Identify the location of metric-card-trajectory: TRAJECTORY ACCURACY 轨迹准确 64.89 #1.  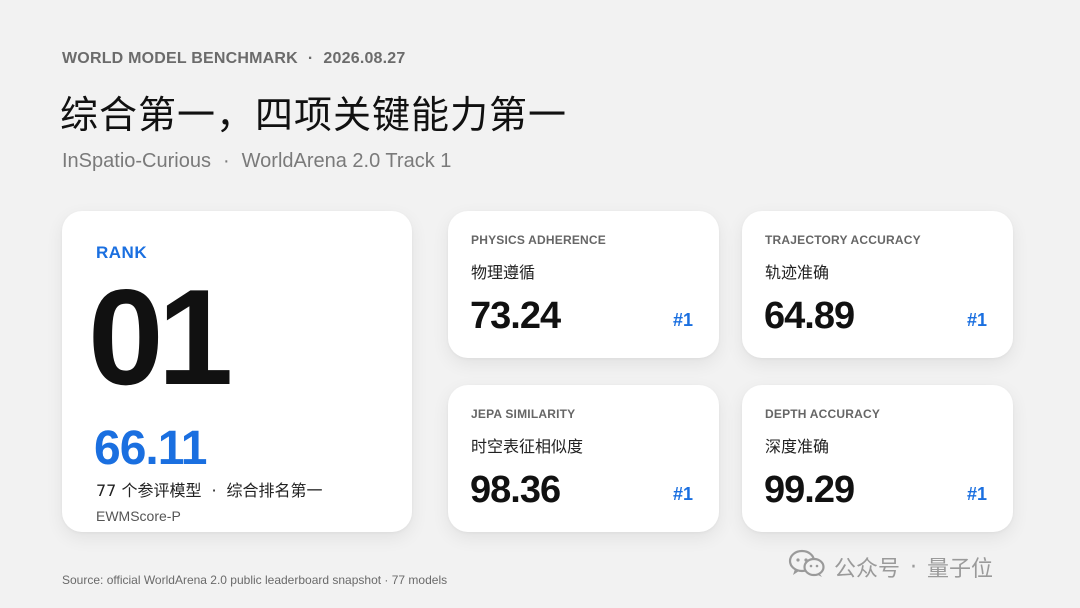
(877, 284).